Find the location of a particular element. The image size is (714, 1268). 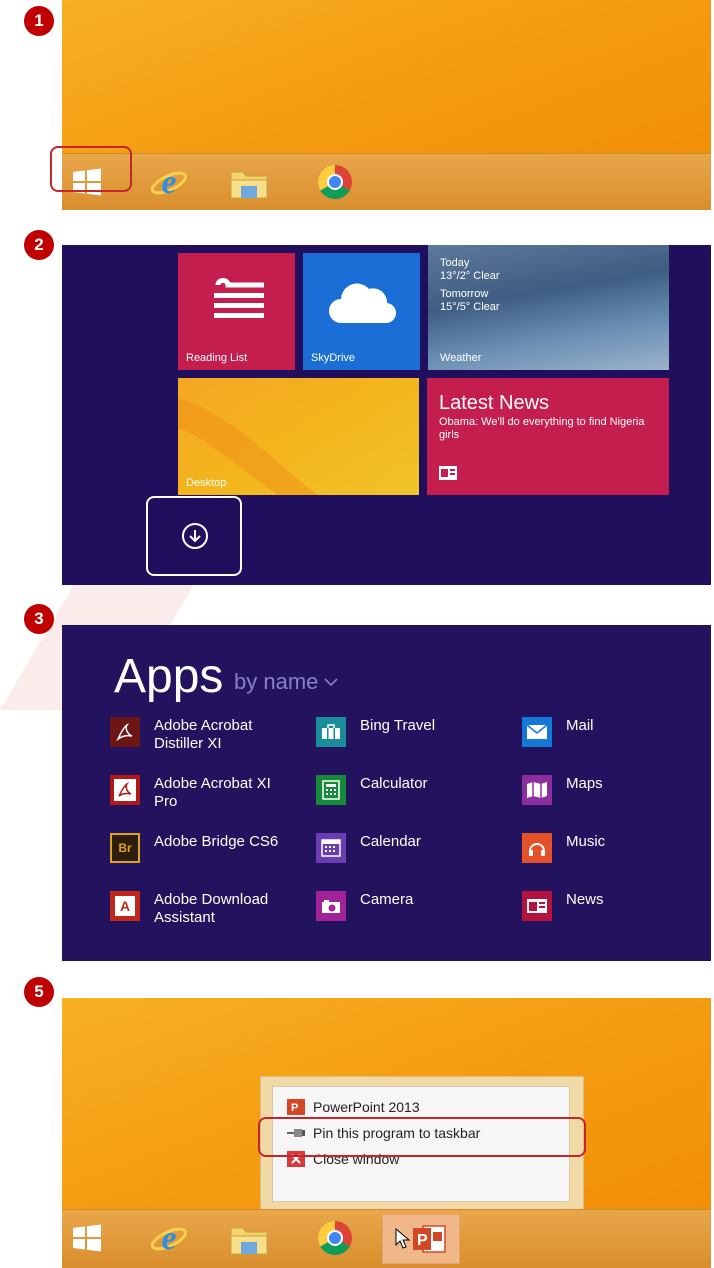

jump-list-app-item: P PowerPoint 2013 is located at coordinates (353, 1107).